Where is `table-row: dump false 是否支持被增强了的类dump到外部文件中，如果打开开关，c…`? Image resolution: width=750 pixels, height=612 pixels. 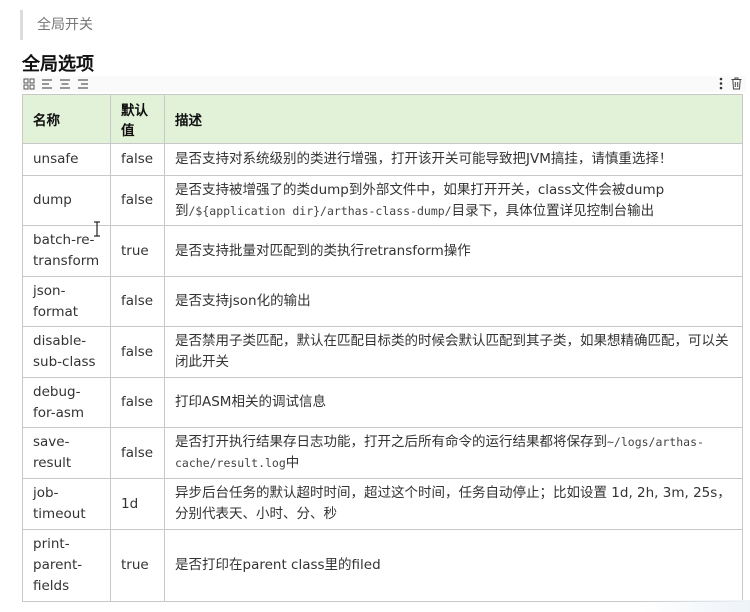 table-row: dump false 是否支持被增强了的类dump到外部文件中，如果打开开关，c… is located at coordinates (382, 200).